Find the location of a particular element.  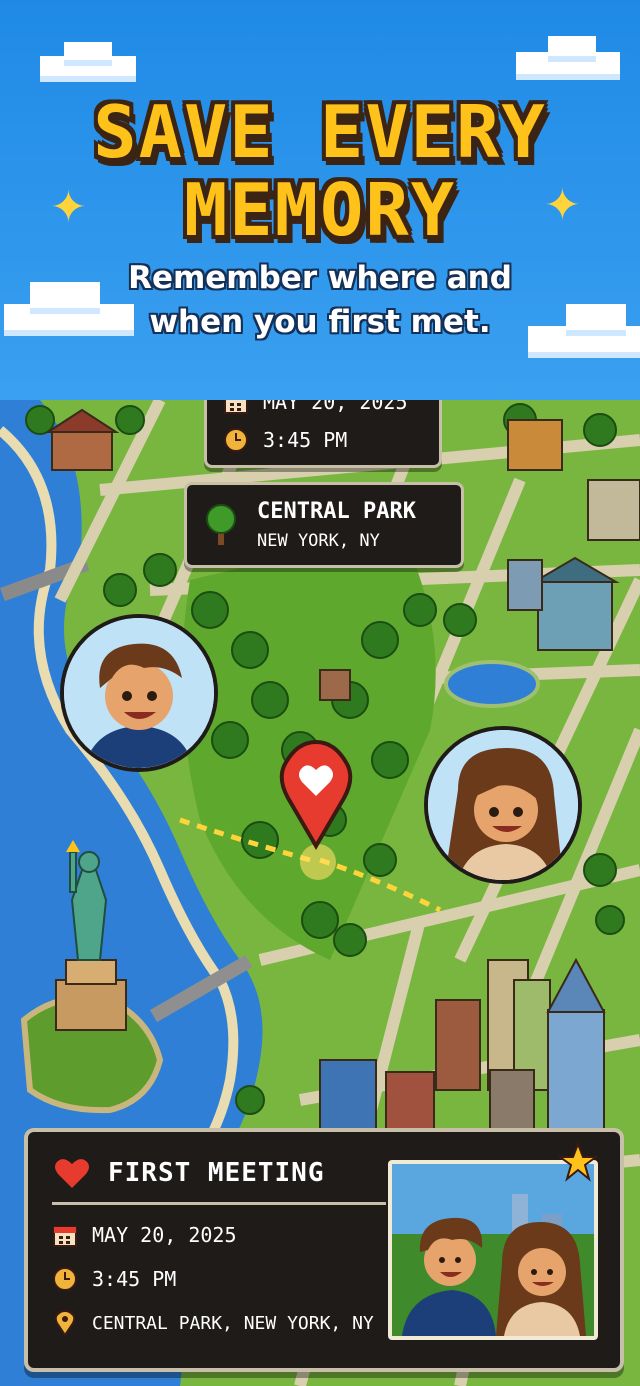

card-date-row: MAY 20, 2025 is located at coordinates (144, 1235).